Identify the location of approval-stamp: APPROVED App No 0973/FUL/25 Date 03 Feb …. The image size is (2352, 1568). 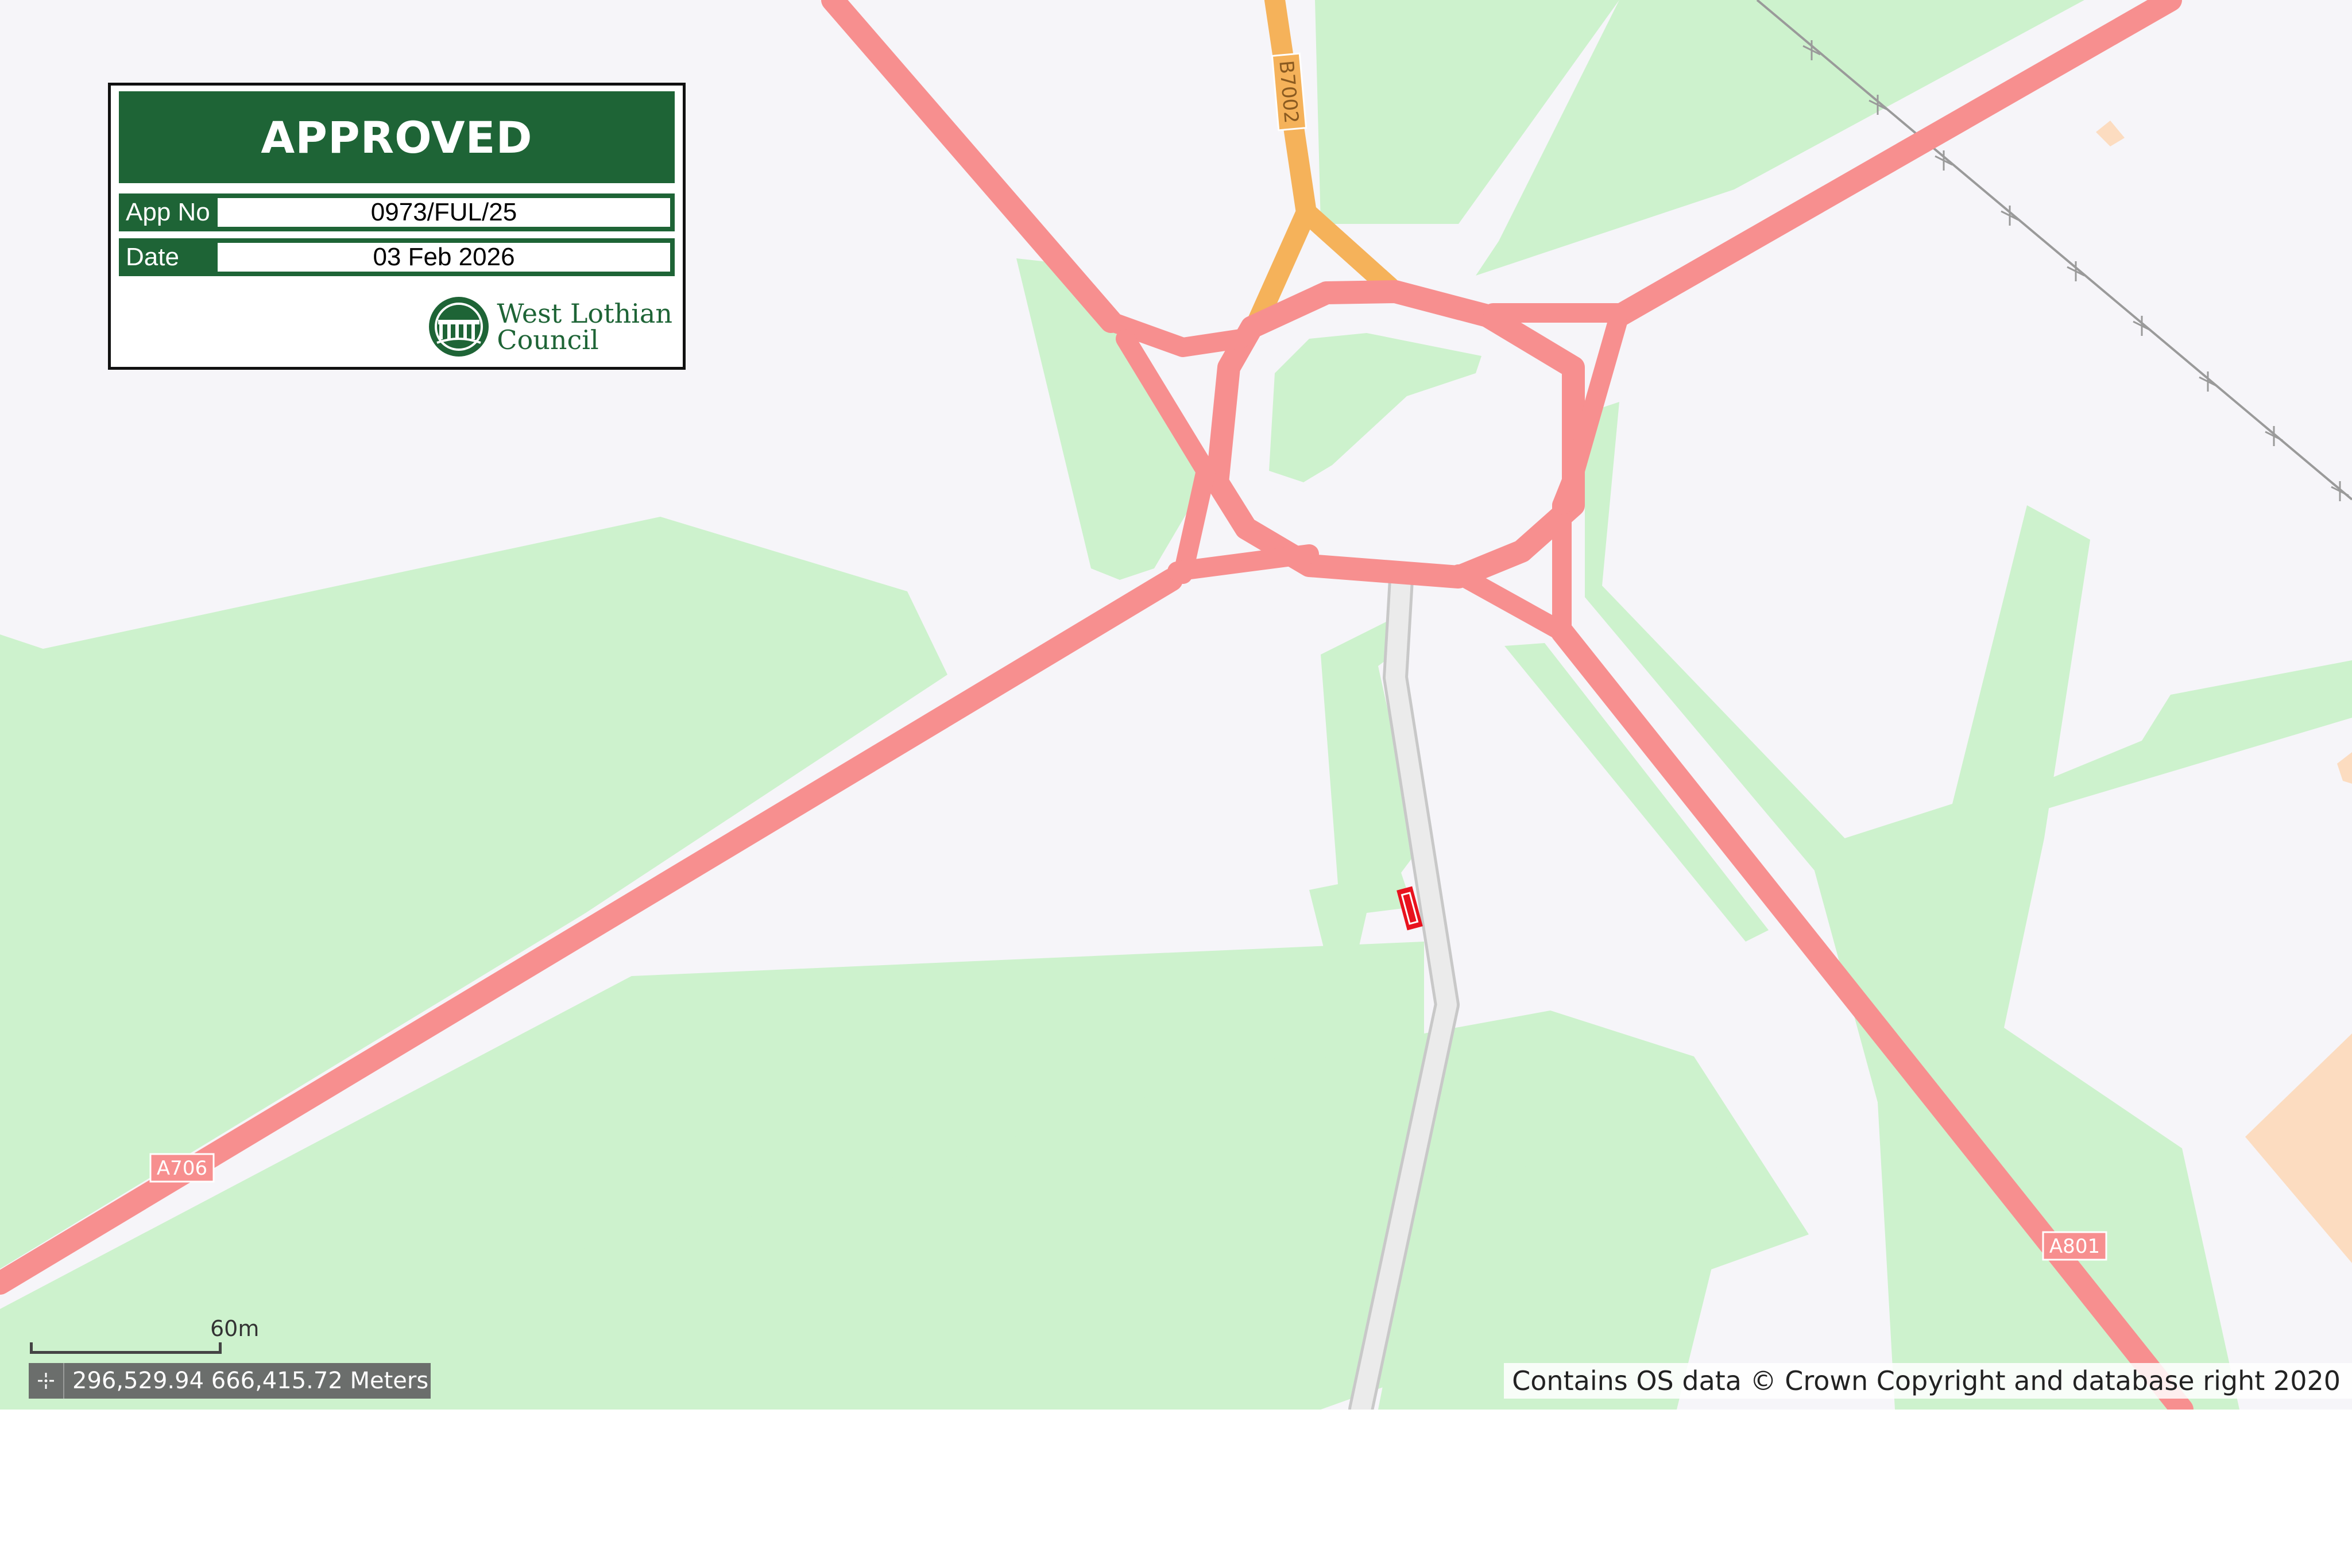
(397, 226).